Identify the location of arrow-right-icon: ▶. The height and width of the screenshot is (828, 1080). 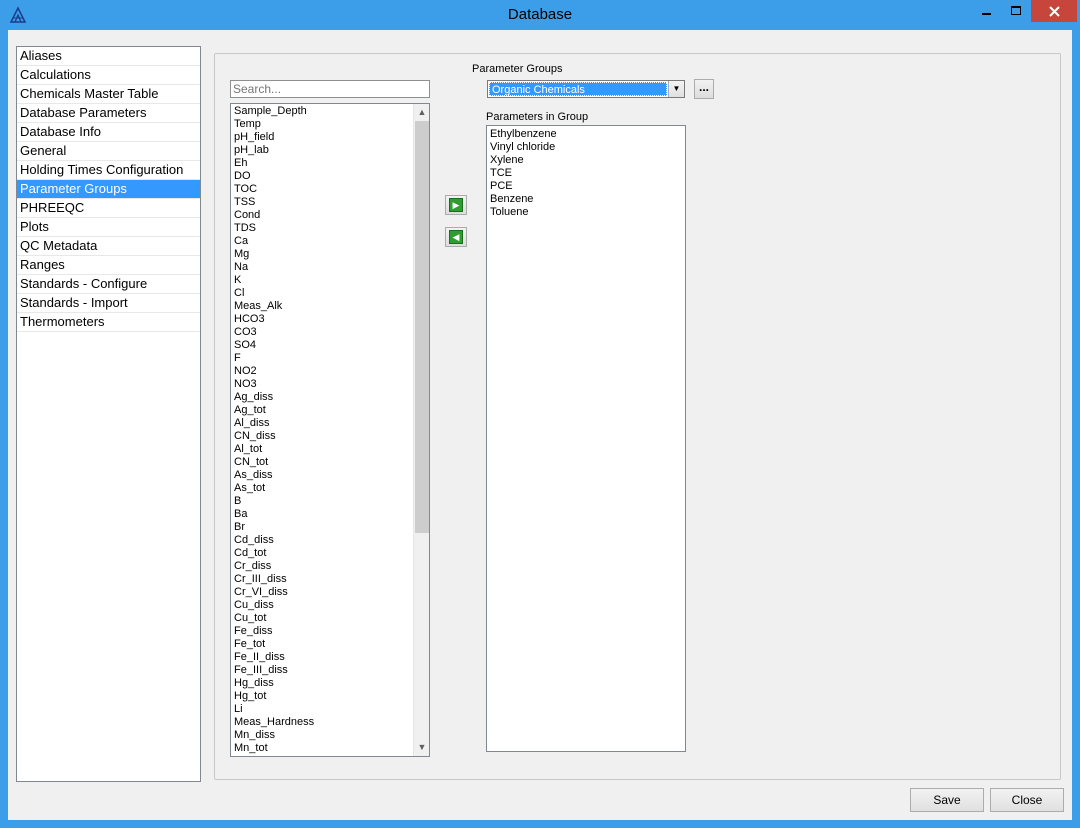
(456, 205).